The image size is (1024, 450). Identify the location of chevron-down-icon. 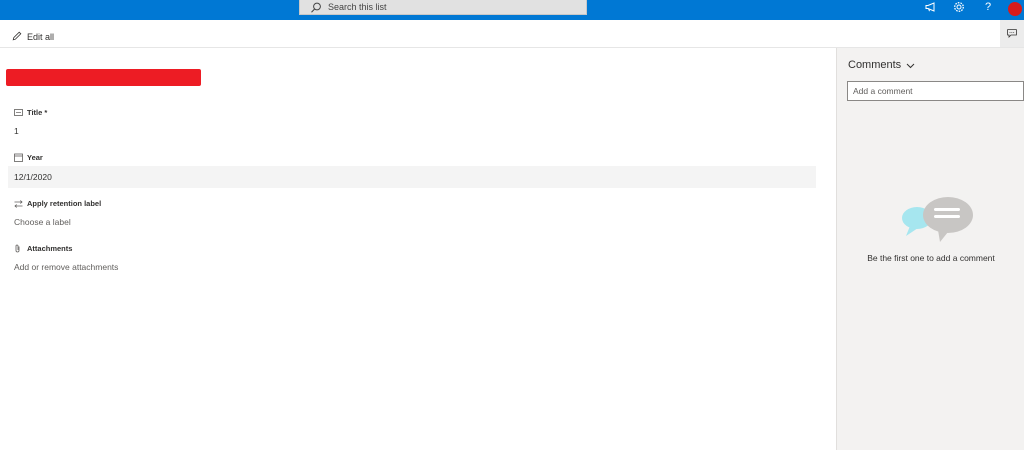
(910, 65).